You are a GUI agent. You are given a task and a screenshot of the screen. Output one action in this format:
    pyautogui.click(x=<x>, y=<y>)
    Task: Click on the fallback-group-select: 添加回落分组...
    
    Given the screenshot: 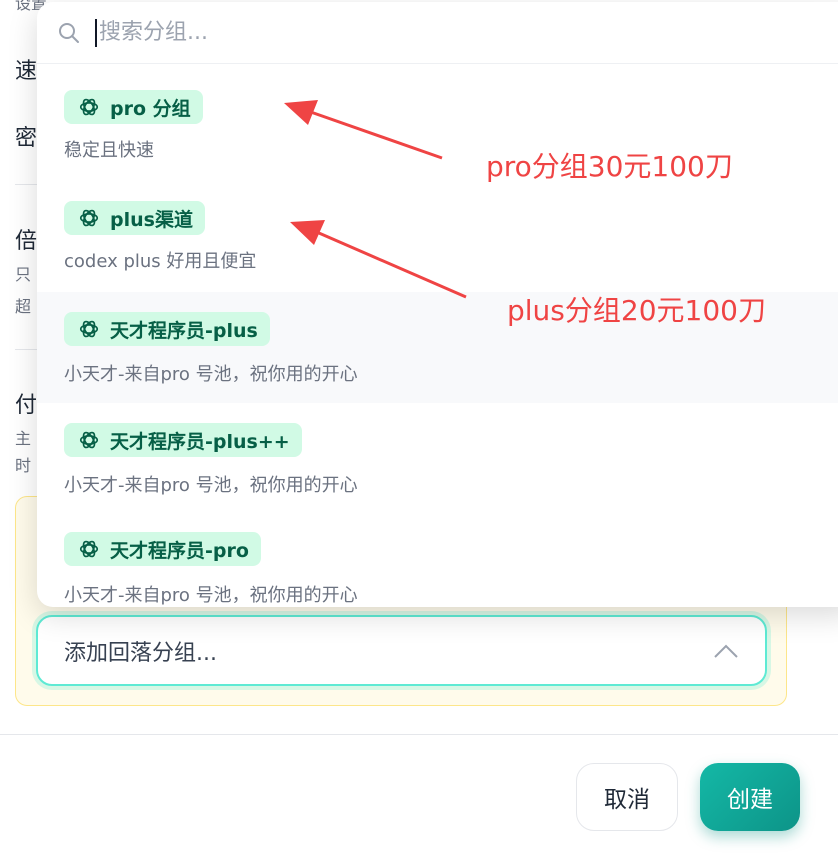 What is the action you would take?
    pyautogui.click(x=401, y=650)
    